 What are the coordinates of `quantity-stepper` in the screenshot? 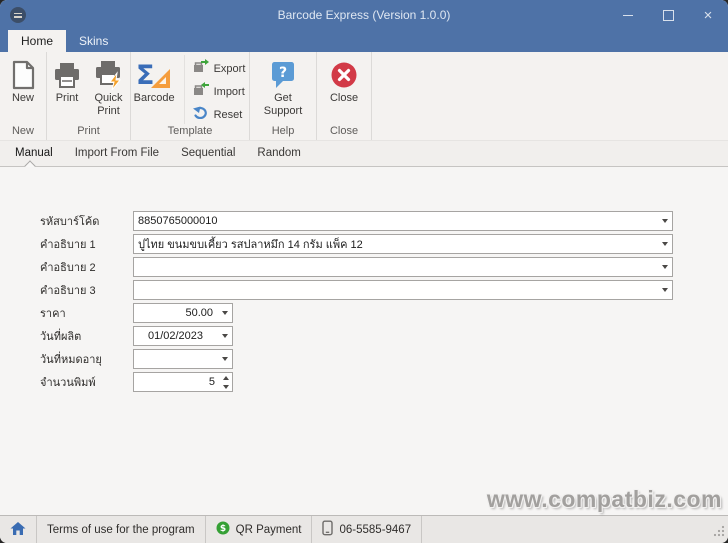 It's located at (183, 382).